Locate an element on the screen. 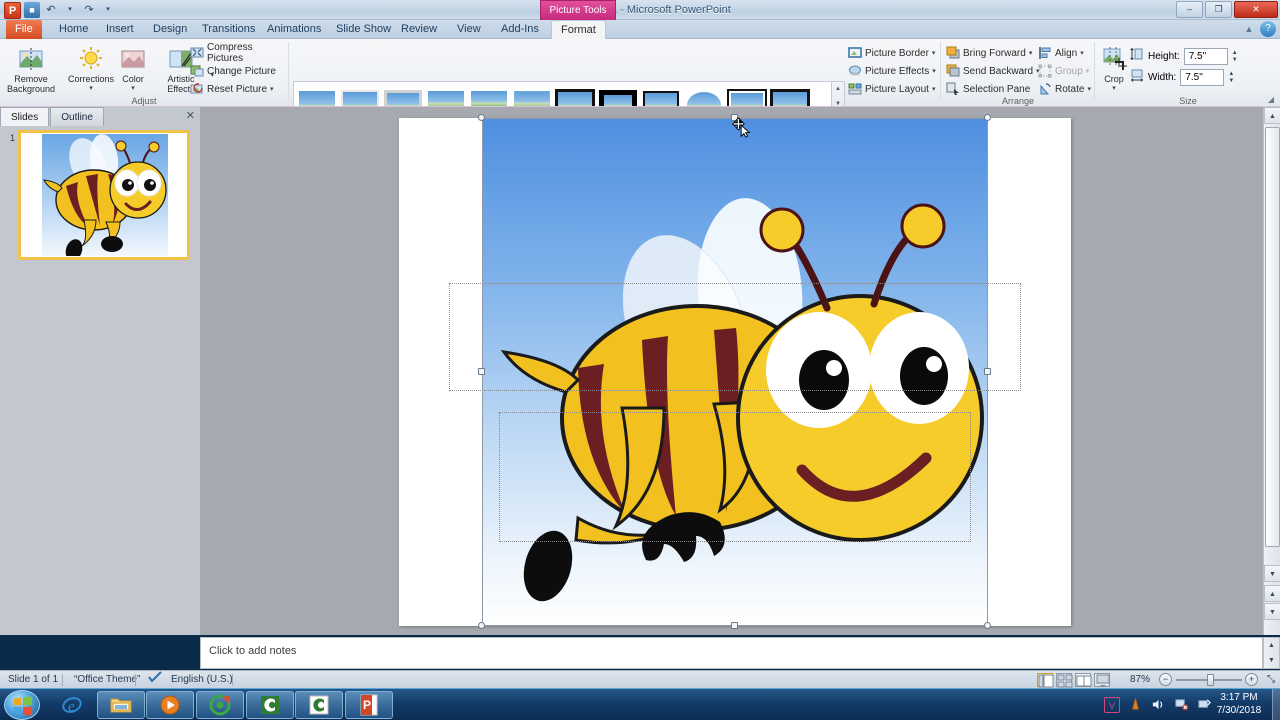  picture-layout-button: Picture Layout ▾ is located at coordinates (892, 89).